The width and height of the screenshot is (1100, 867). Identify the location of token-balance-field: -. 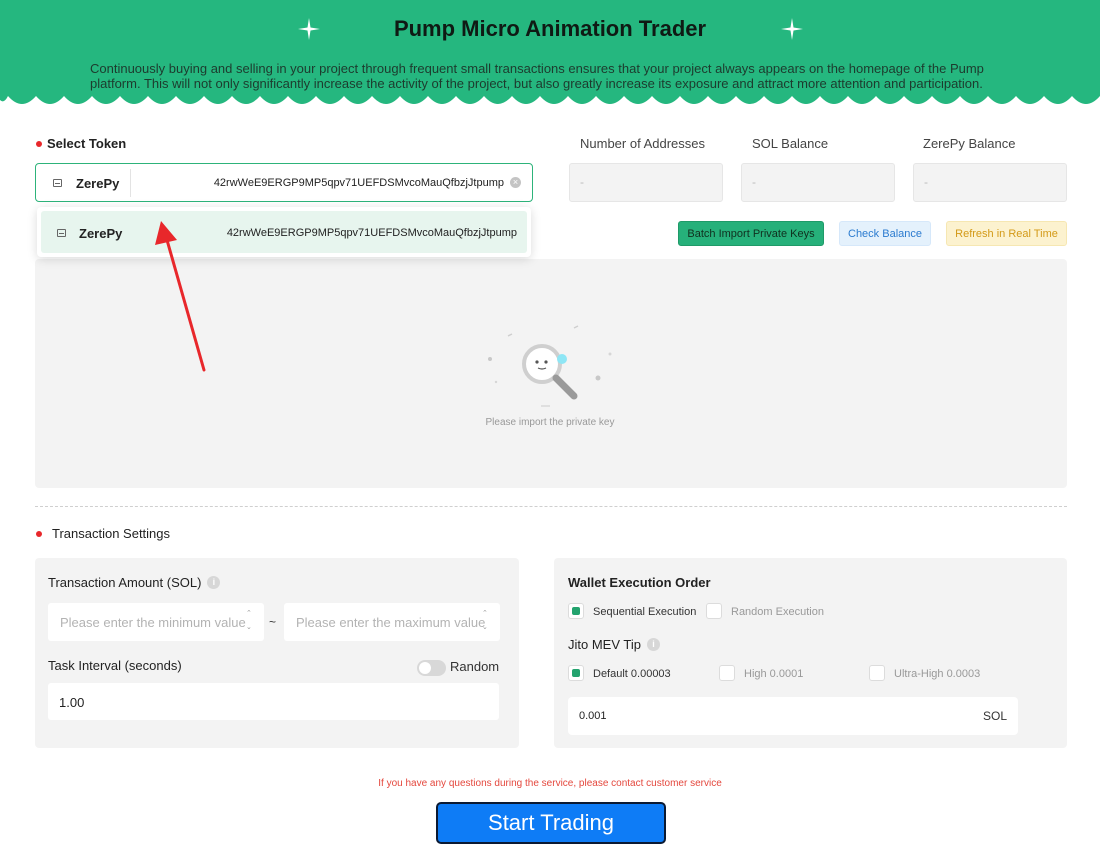
(990, 182).